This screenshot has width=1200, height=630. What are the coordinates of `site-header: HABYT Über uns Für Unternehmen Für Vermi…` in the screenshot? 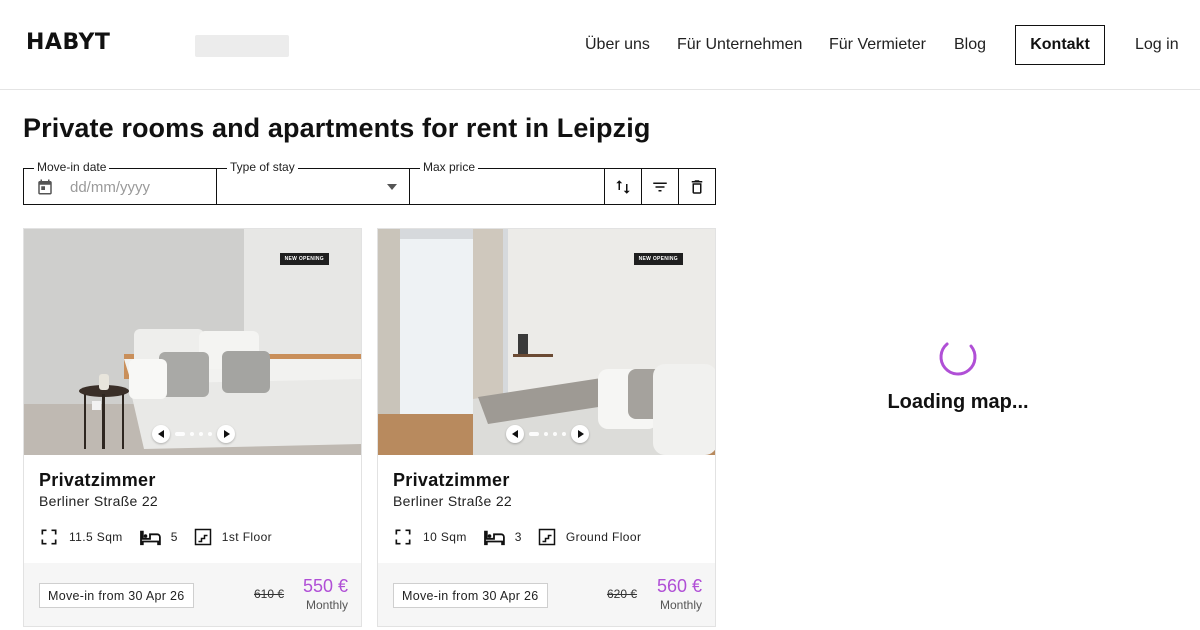 It's located at (600, 45).